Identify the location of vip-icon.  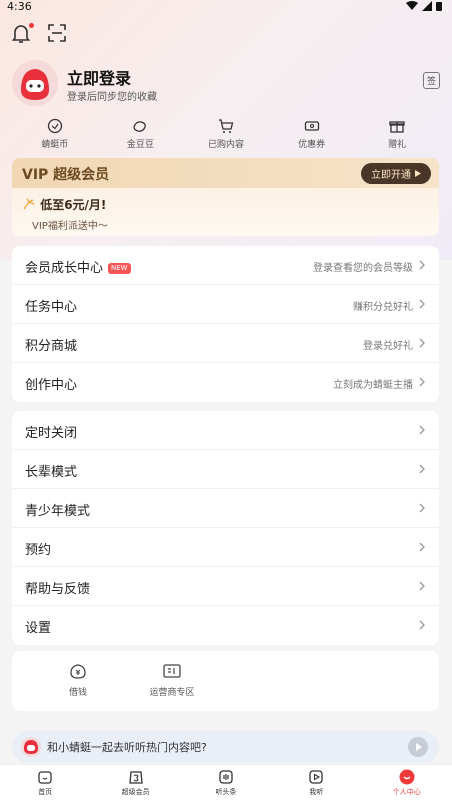
(135, 777).